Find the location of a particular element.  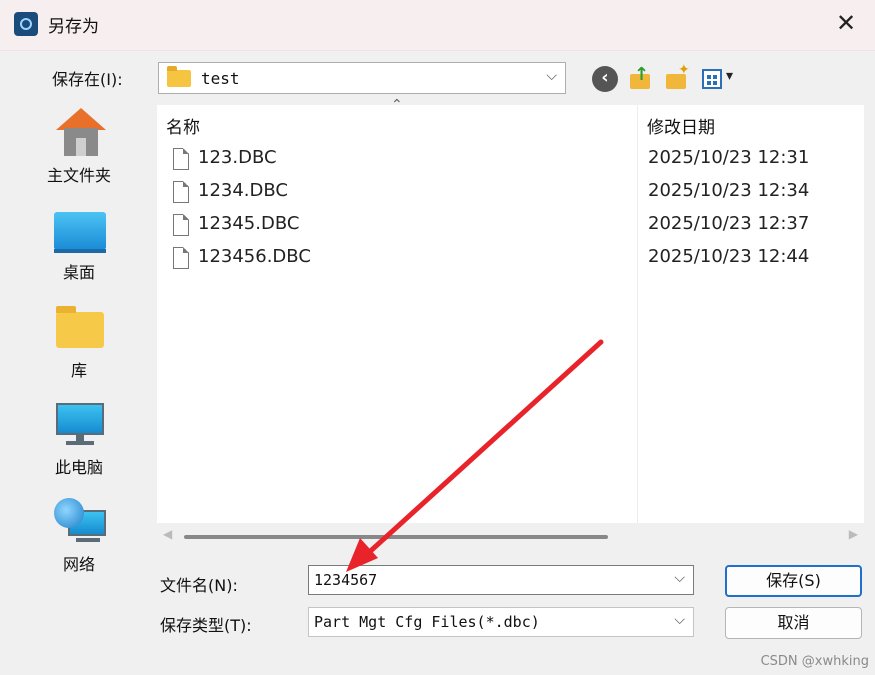

up-folder-icon: ↑ is located at coordinates (641, 78).